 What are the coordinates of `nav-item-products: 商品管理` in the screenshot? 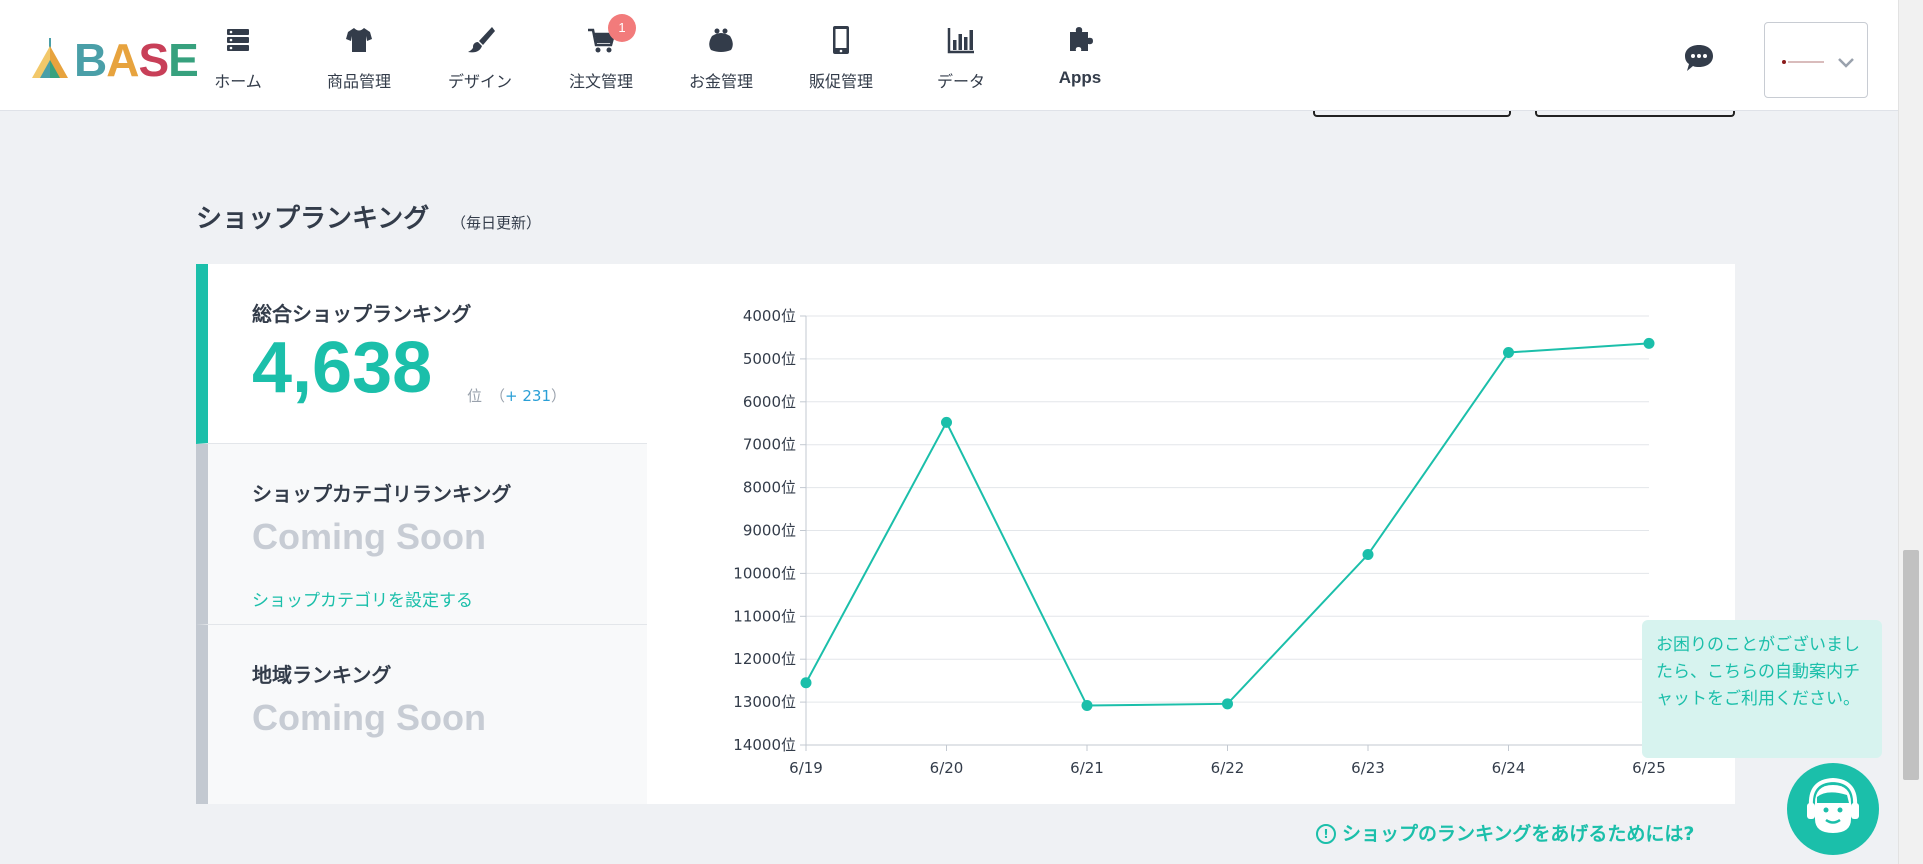 It's located at (359, 60).